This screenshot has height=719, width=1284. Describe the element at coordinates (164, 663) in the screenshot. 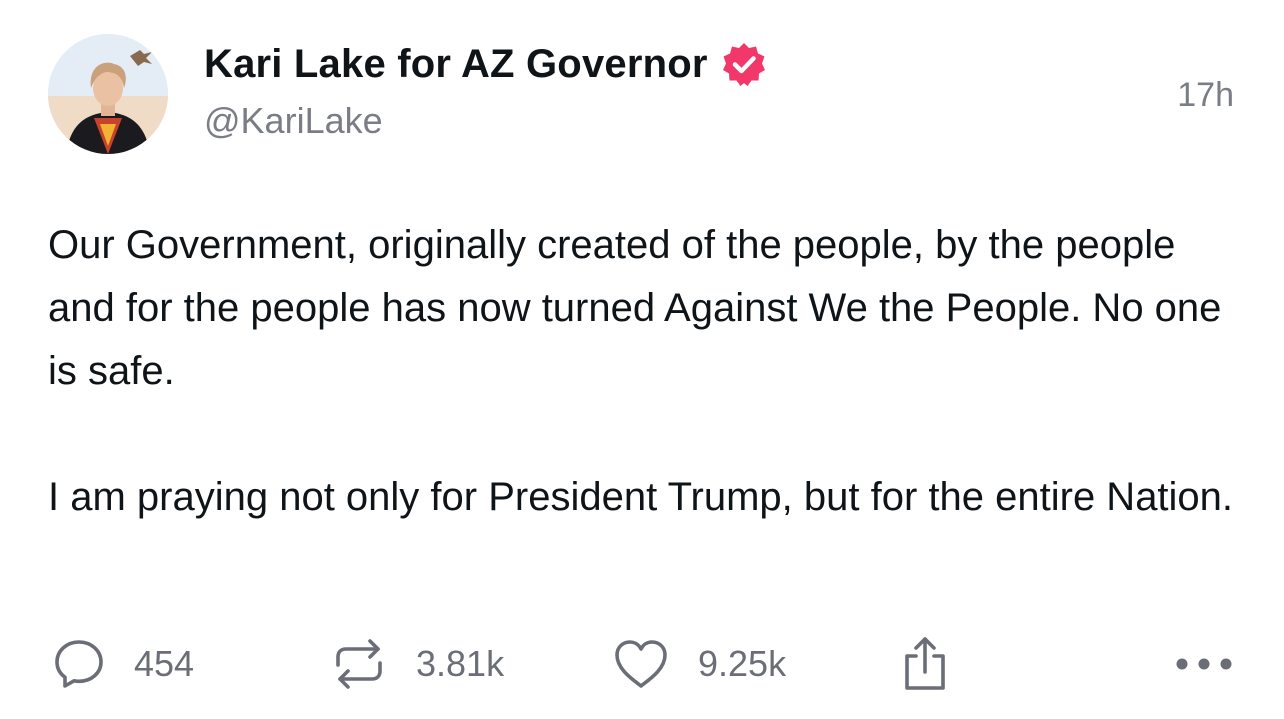

I see `reply-count: 454` at that location.